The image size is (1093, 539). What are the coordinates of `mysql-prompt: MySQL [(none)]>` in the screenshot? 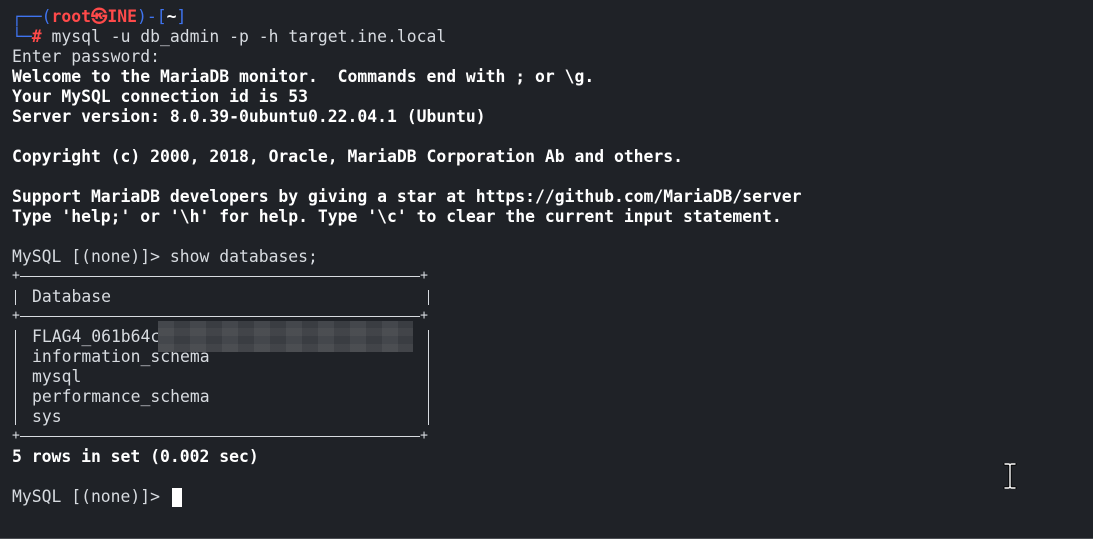 It's located at (91, 256).